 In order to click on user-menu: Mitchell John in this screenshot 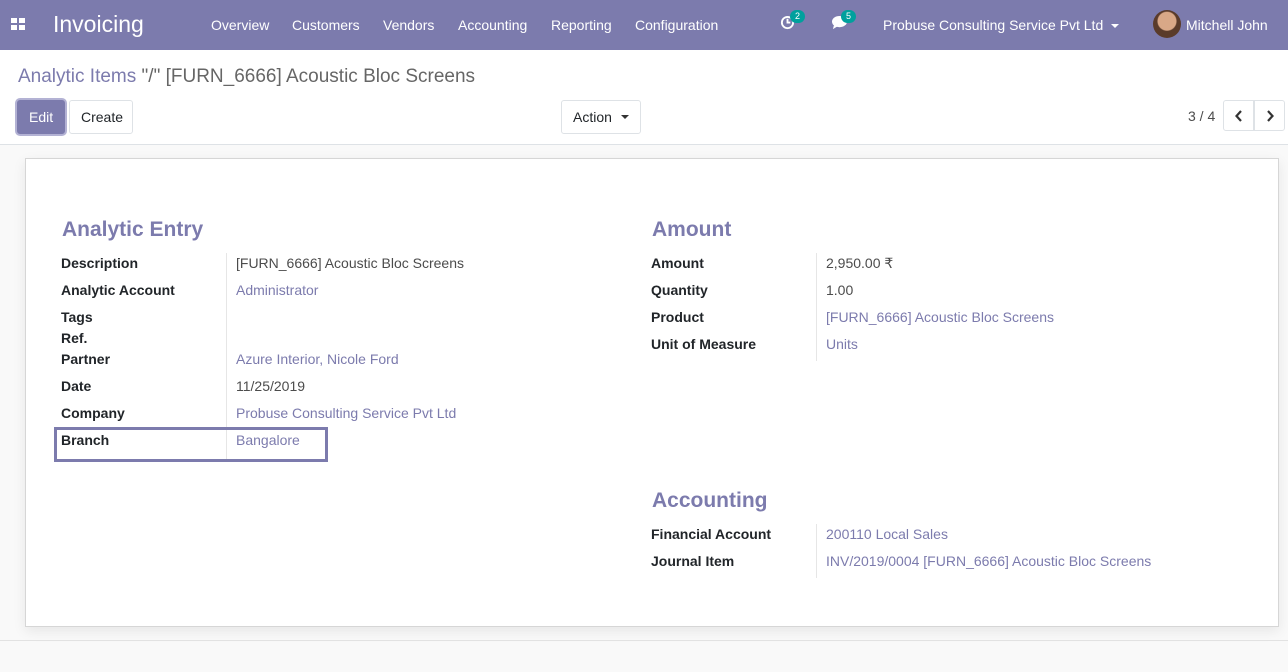, I will do `click(1227, 25)`.